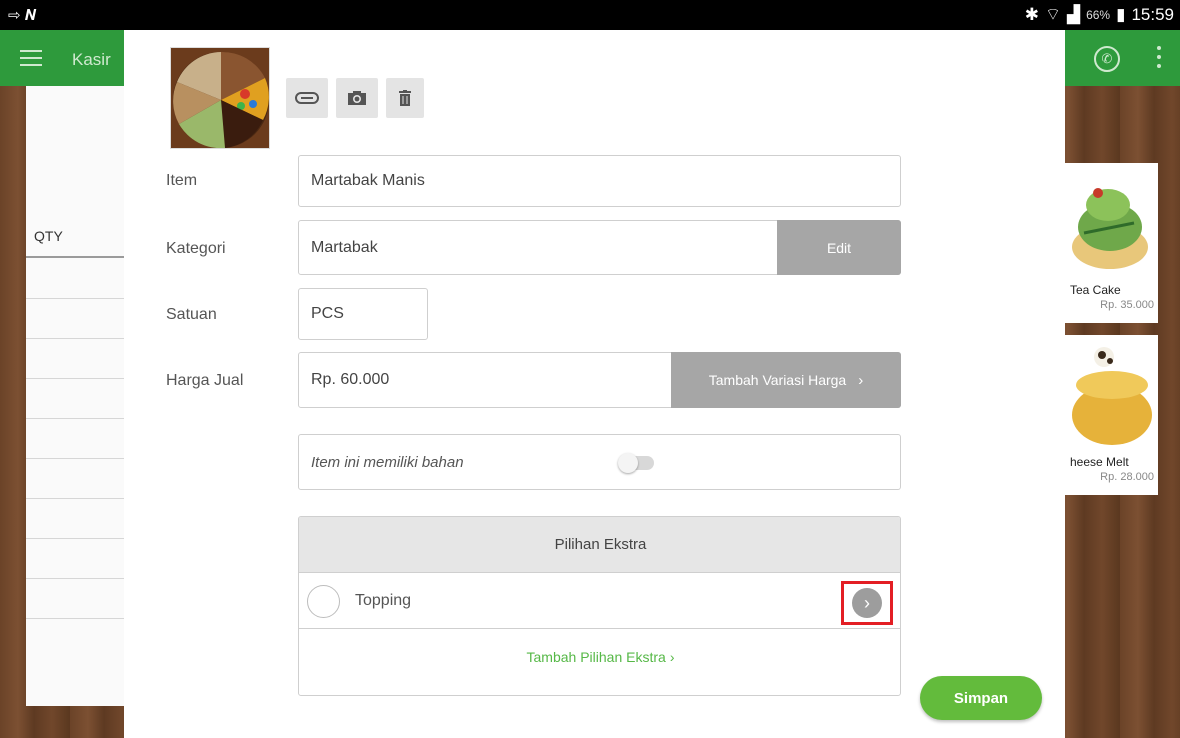 This screenshot has height=738, width=1180. What do you see at coordinates (48, 236) in the screenshot?
I see `qty-header: QTY` at bounding box center [48, 236].